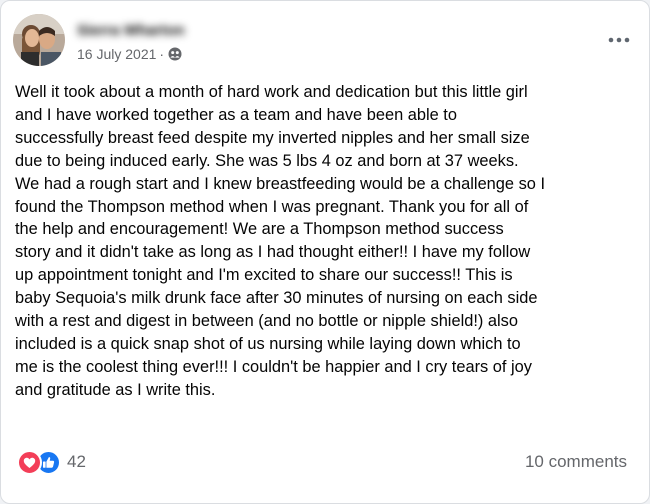  What do you see at coordinates (76, 462) in the screenshot?
I see `reaction-count: 42` at bounding box center [76, 462].